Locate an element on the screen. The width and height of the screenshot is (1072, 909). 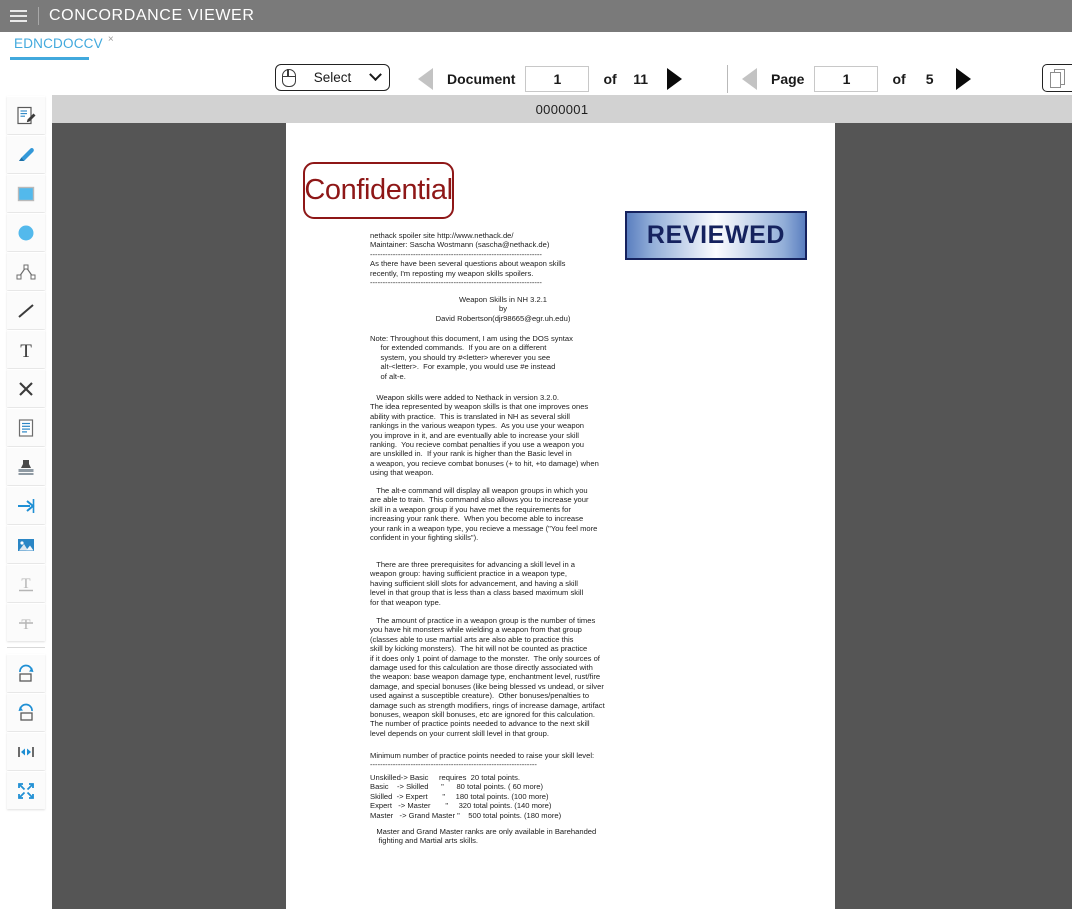
reviewed-stamp: REVIEWED is located at coordinates (716, 235).